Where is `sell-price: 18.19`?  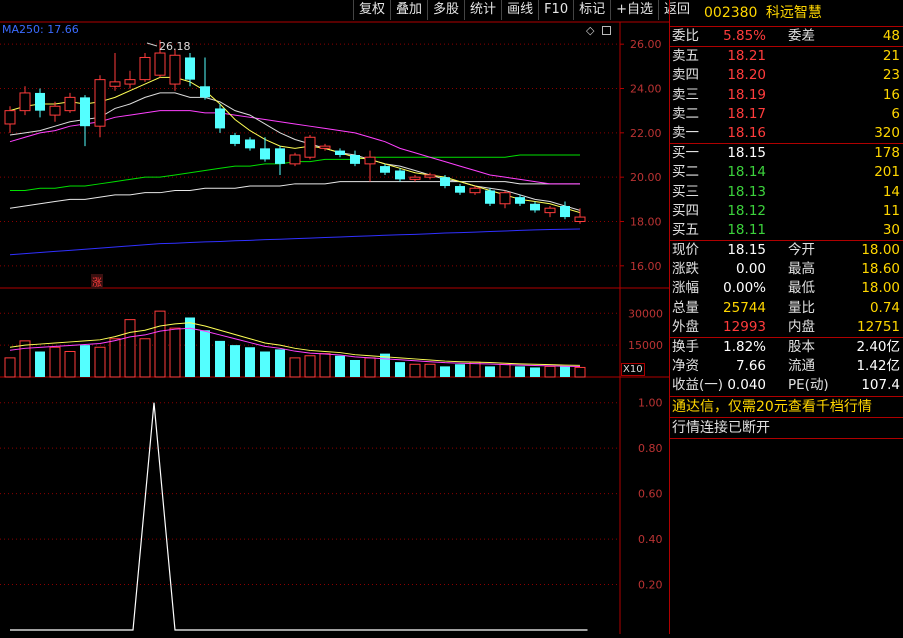
sell-price: 18.19 is located at coordinates (746, 94).